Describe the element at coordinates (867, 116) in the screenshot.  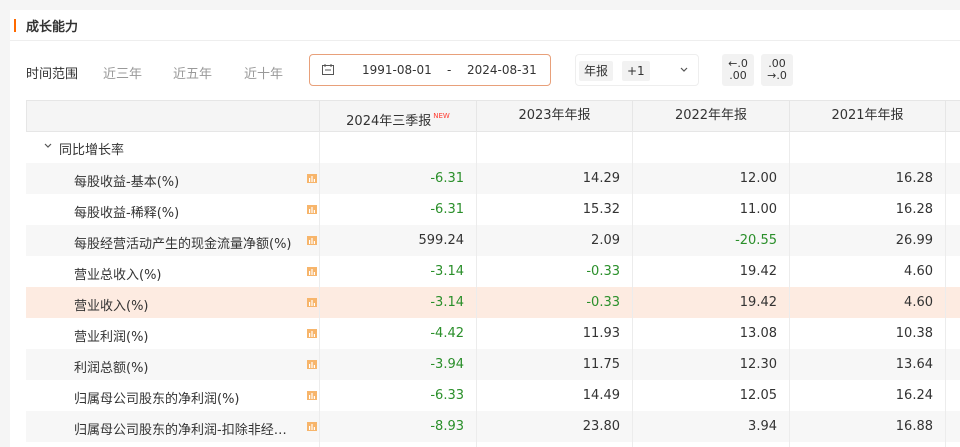
I see `column-header: 2021年年报` at that location.